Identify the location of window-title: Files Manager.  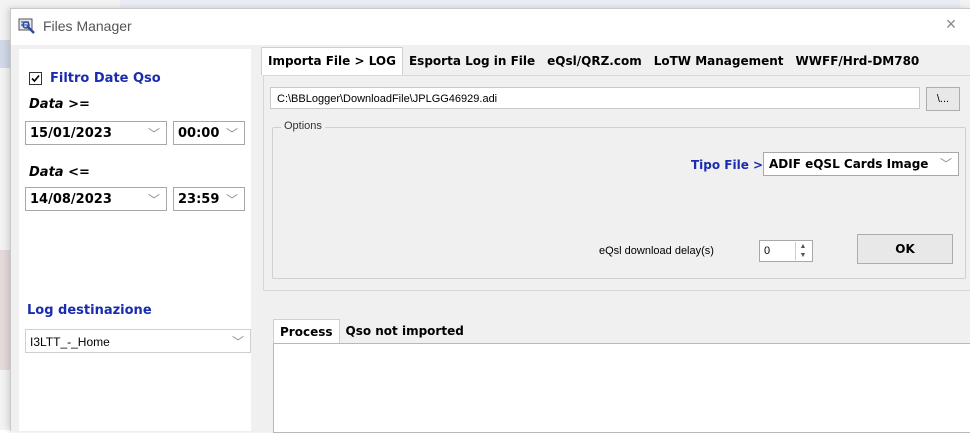
(87, 26).